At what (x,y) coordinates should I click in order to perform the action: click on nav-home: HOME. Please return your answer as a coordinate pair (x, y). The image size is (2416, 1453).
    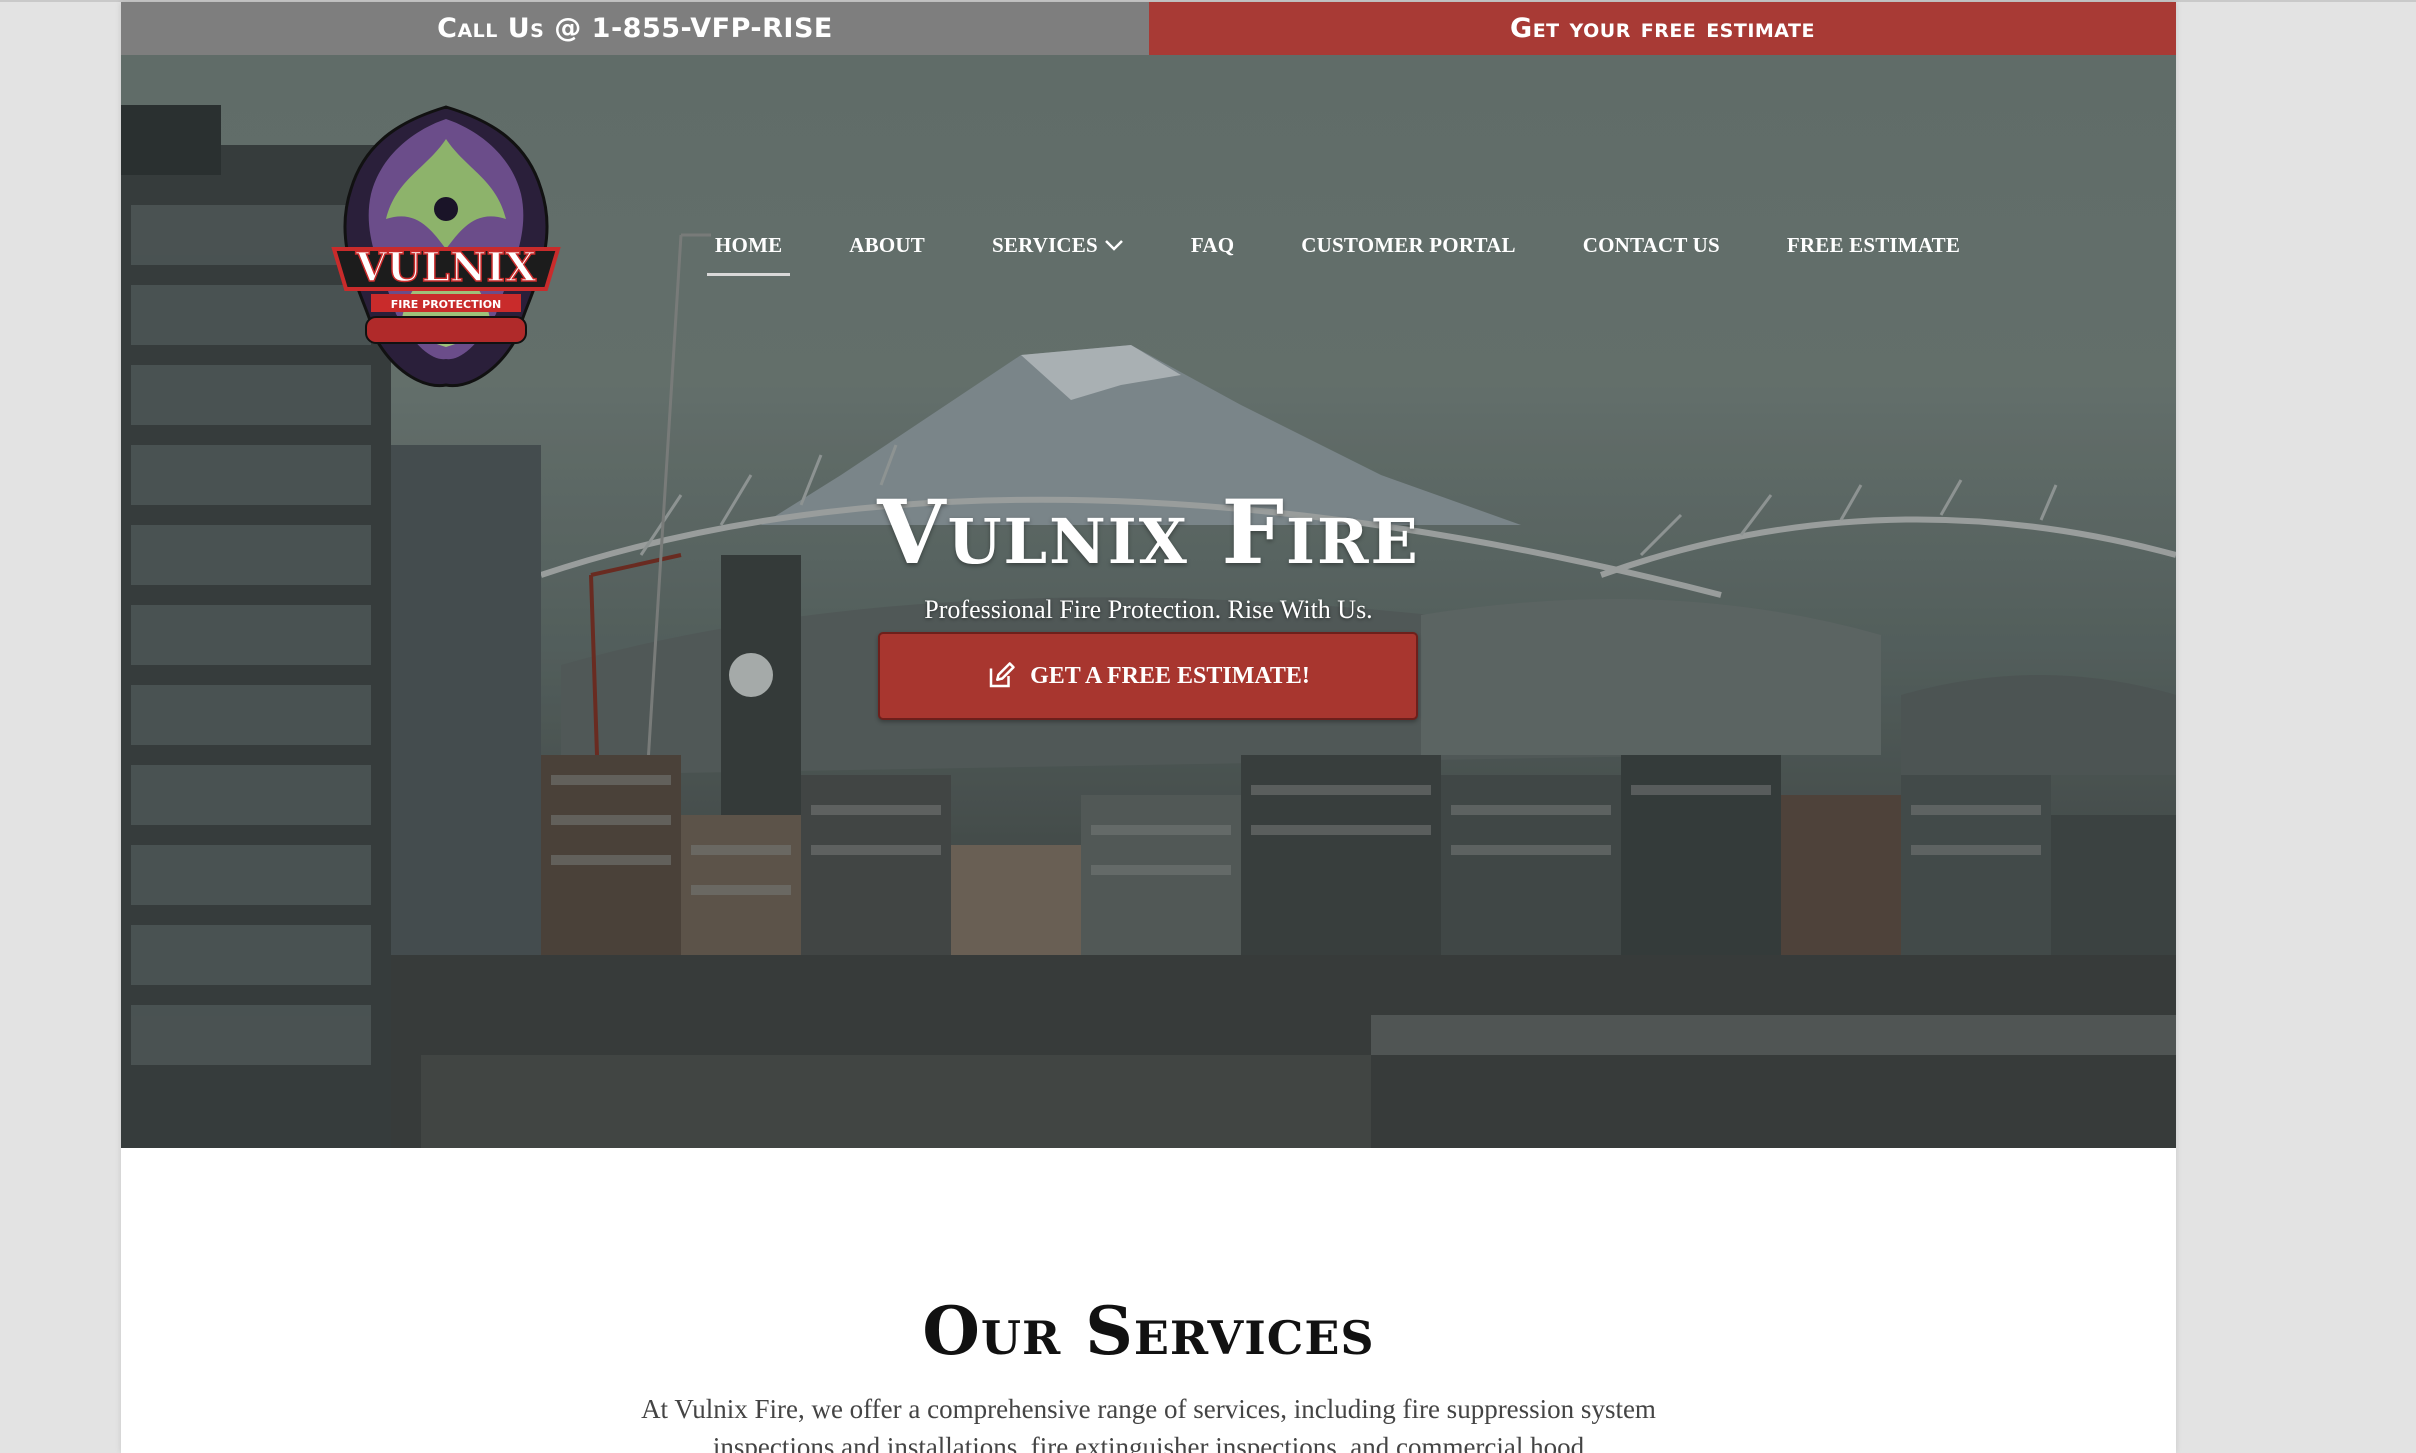
    Looking at the image, I should click on (748, 254).